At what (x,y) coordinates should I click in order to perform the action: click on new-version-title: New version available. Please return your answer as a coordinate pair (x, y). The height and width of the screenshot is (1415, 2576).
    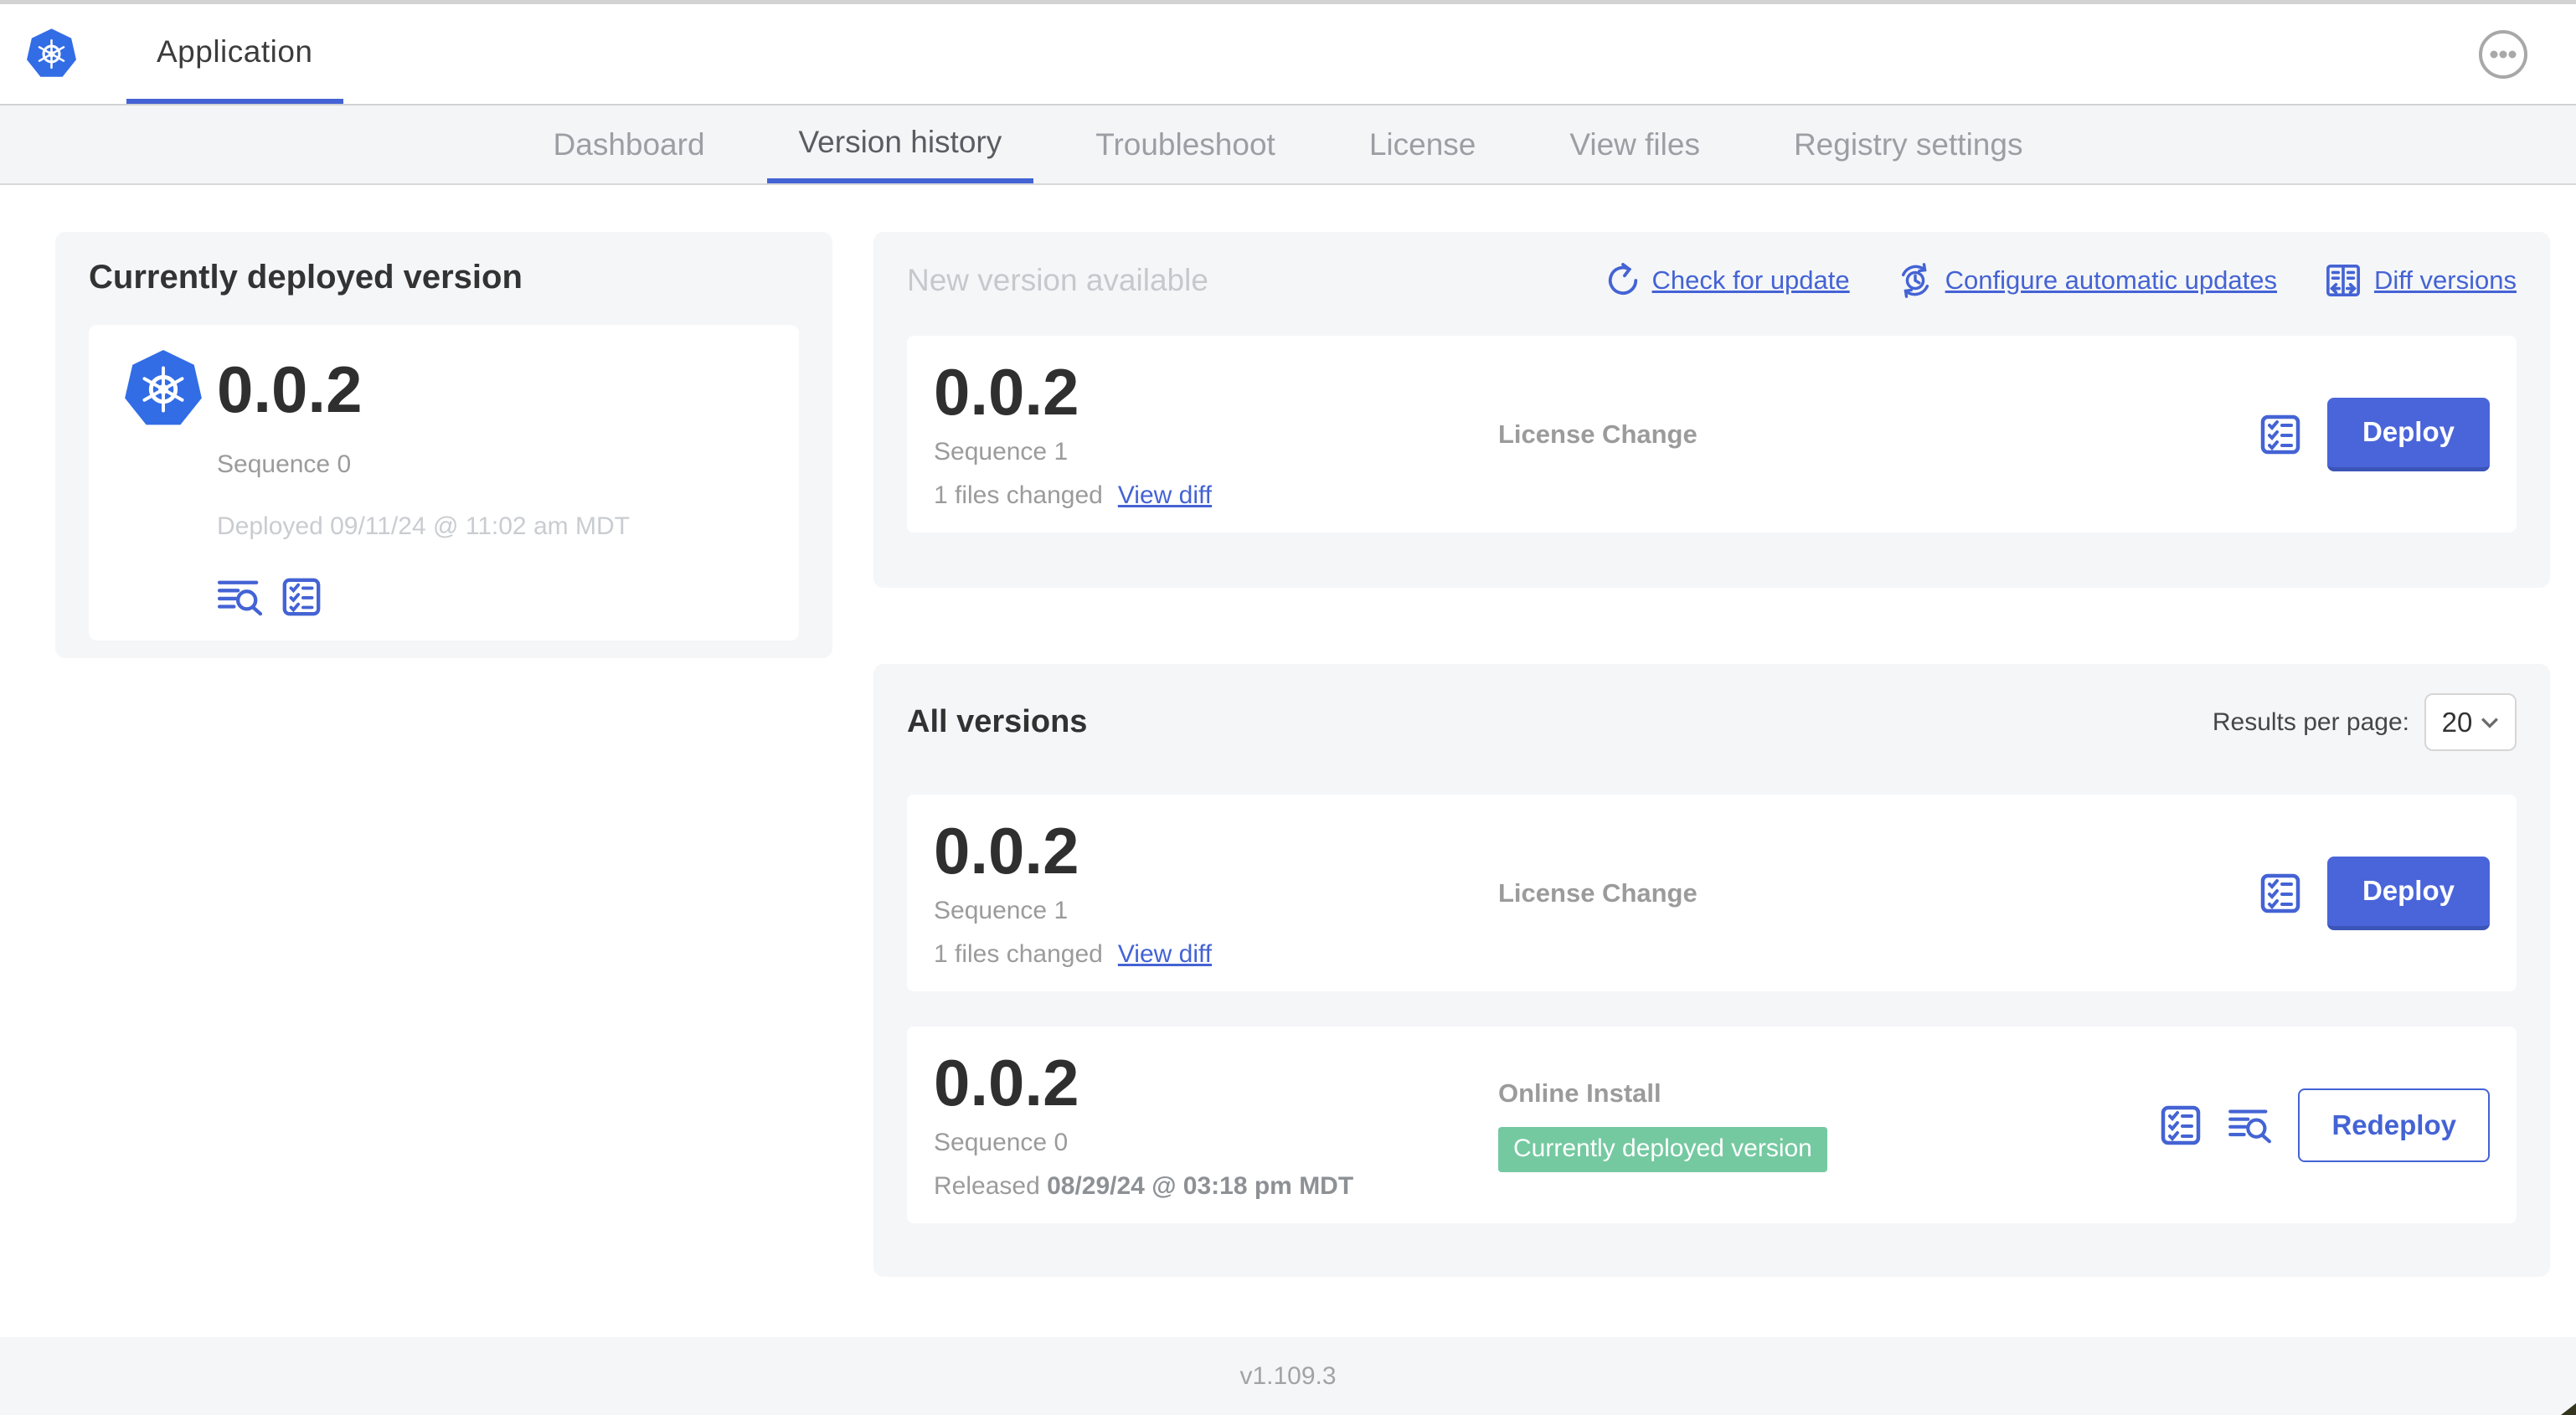
    Looking at the image, I should click on (1057, 280).